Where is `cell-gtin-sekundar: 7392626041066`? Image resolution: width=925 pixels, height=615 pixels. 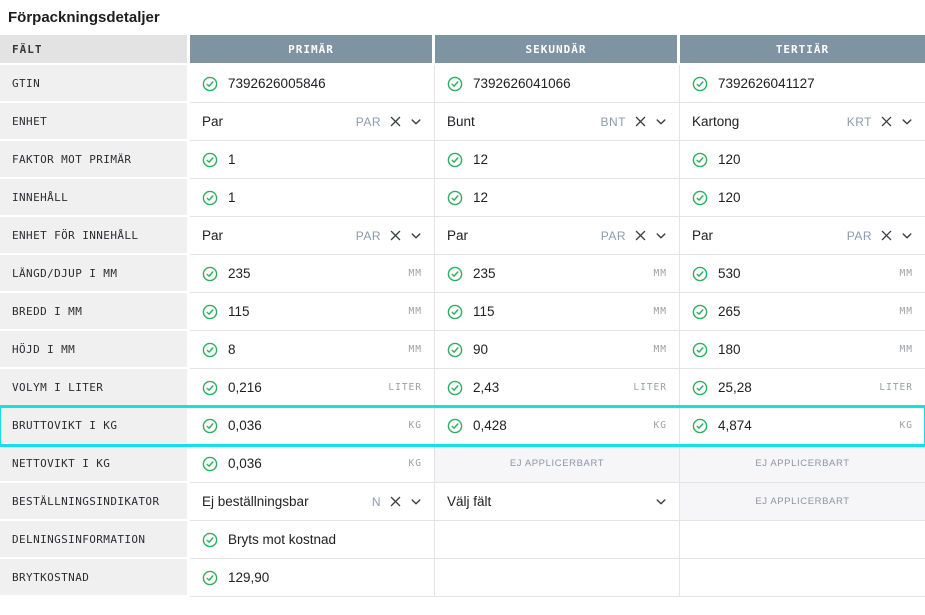 cell-gtin-sekundar: 7392626041066 is located at coordinates (557, 84).